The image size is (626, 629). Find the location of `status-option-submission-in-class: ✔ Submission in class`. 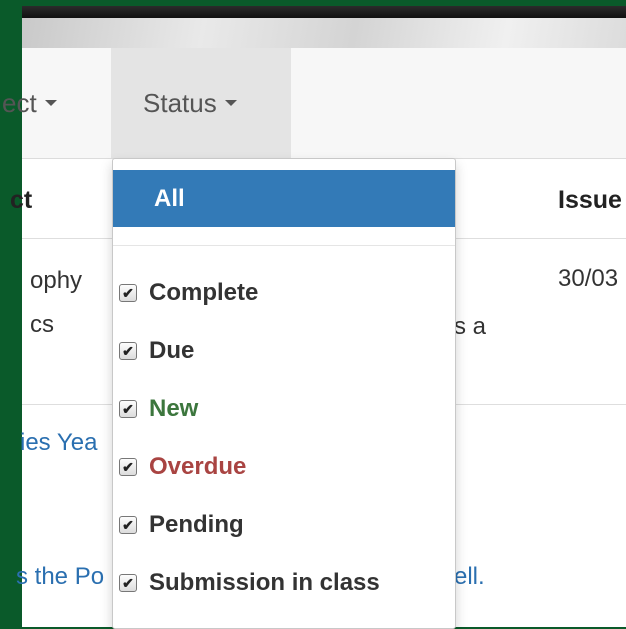

status-option-submission-in-class: ✔ Submission in class is located at coordinates (284, 583).